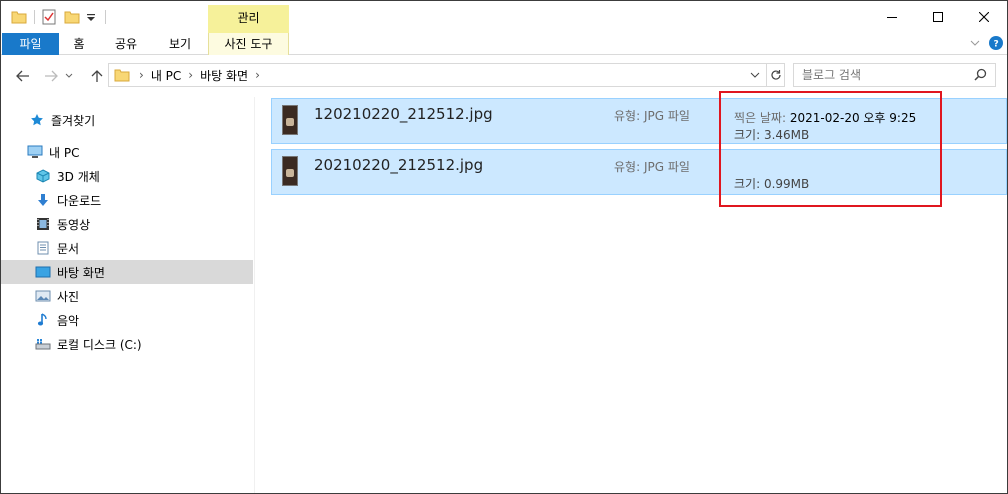 The width and height of the screenshot is (1008, 494). I want to click on properties-icon, so click(49, 17).